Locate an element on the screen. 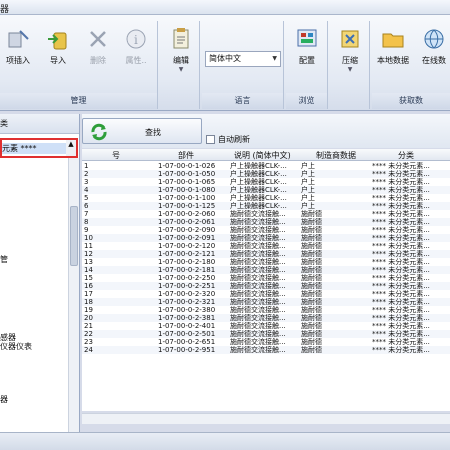 The width and height of the screenshot is (450, 450). tree-item: 仪器仪表 is located at coordinates (16, 346).